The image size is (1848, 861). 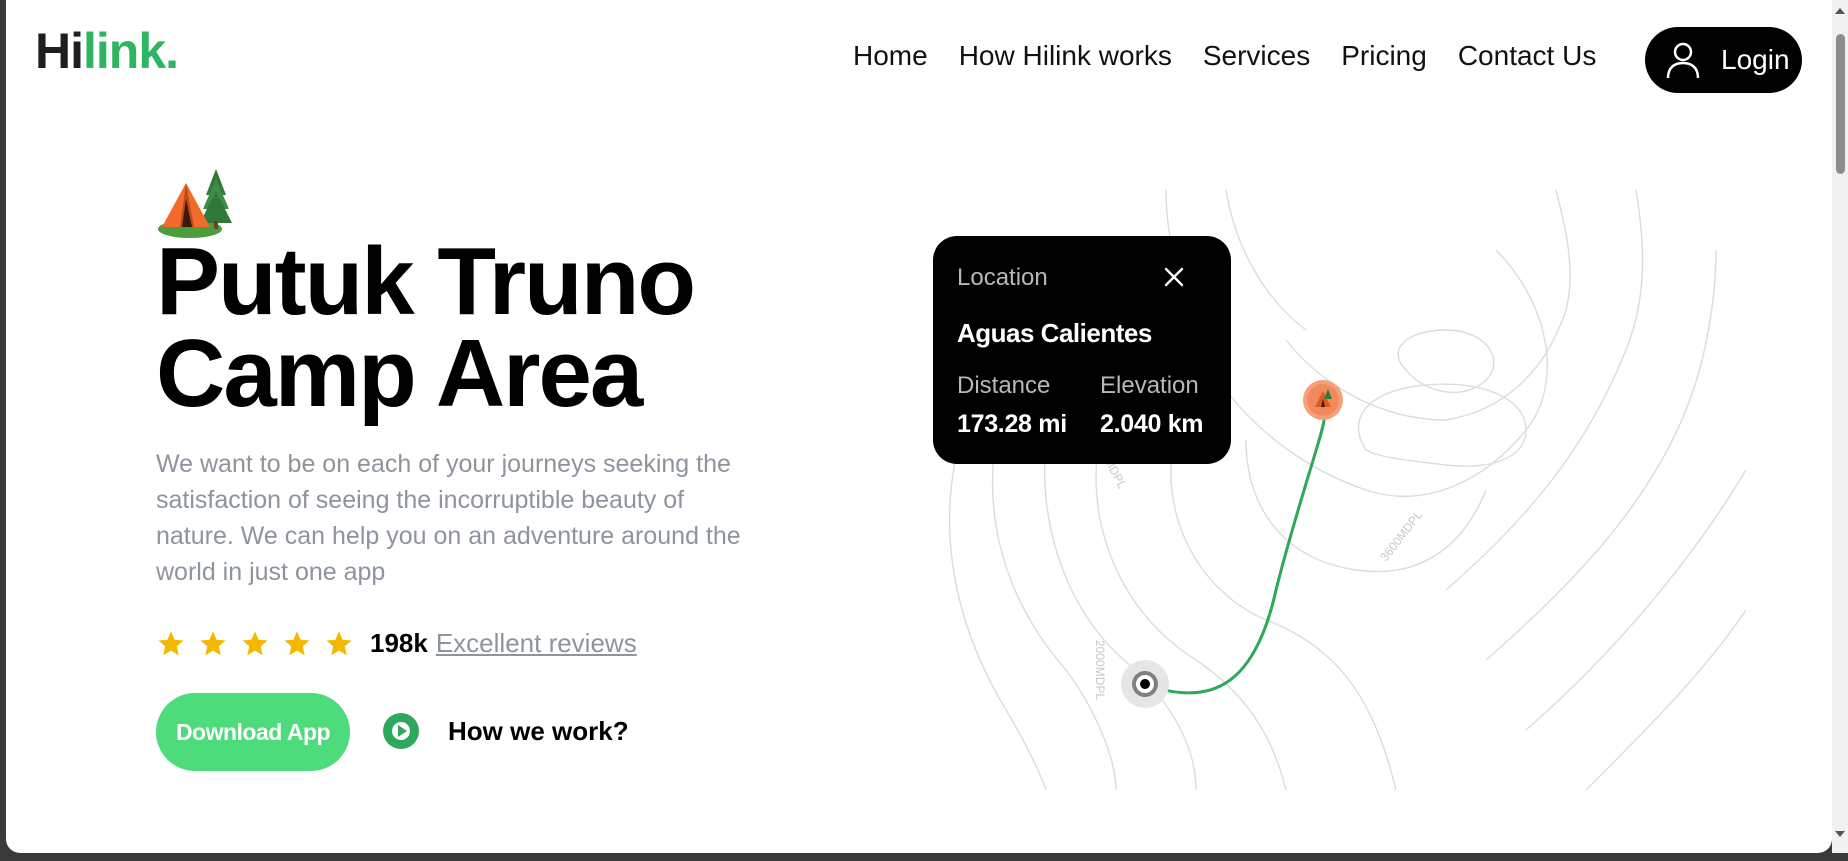 I want to click on how-we-work-label: How we work?, so click(x=538, y=730).